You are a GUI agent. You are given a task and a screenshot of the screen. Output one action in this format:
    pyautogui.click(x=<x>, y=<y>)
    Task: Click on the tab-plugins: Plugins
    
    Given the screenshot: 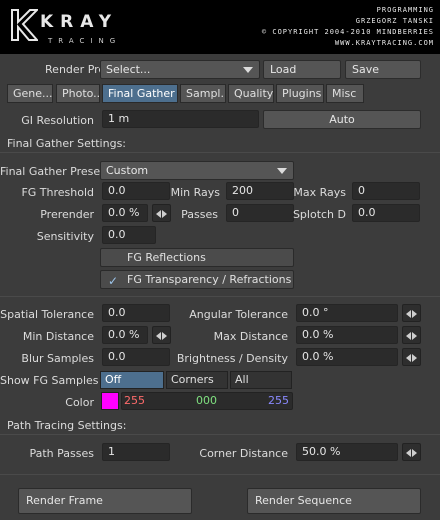 What is the action you would take?
    pyautogui.click(x=300, y=93)
    